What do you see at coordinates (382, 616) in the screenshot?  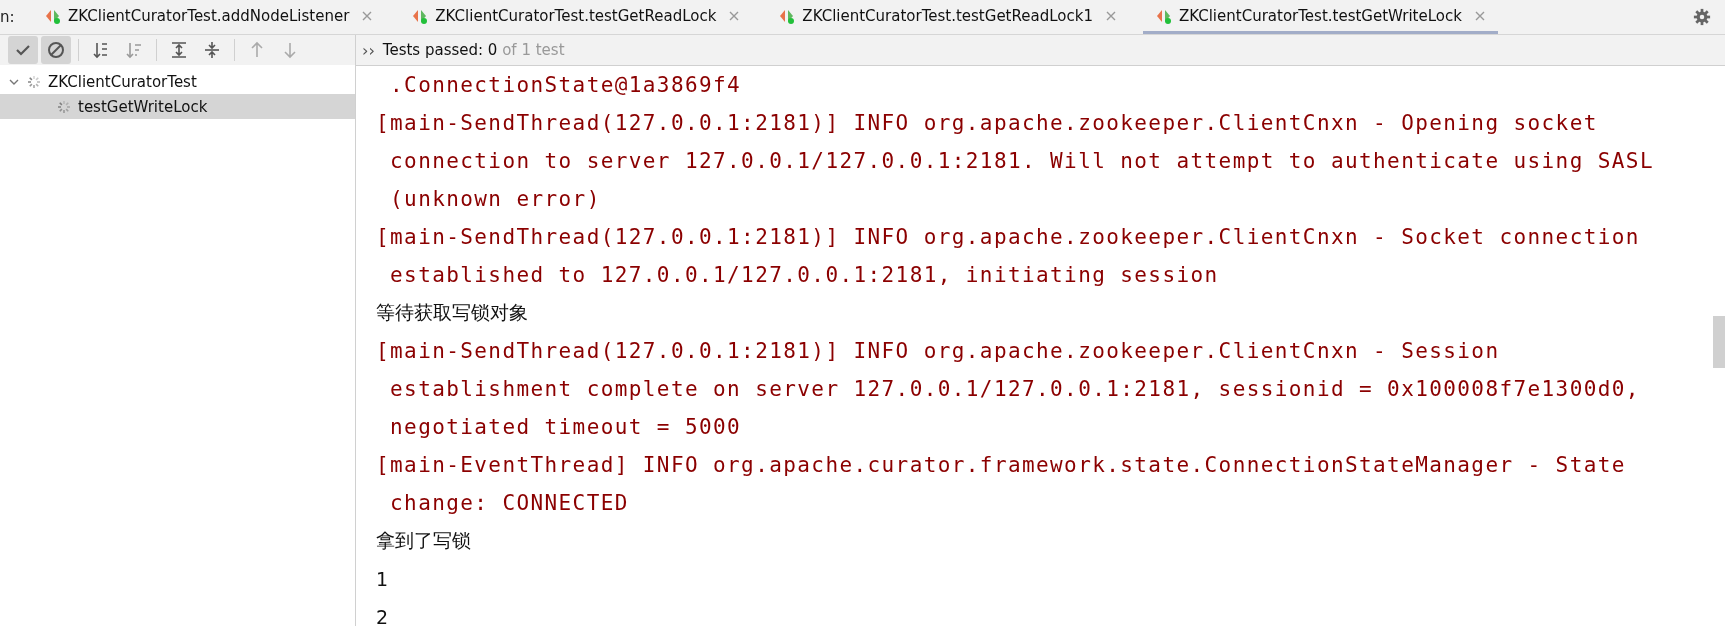 I see `output-line: 2` at bounding box center [382, 616].